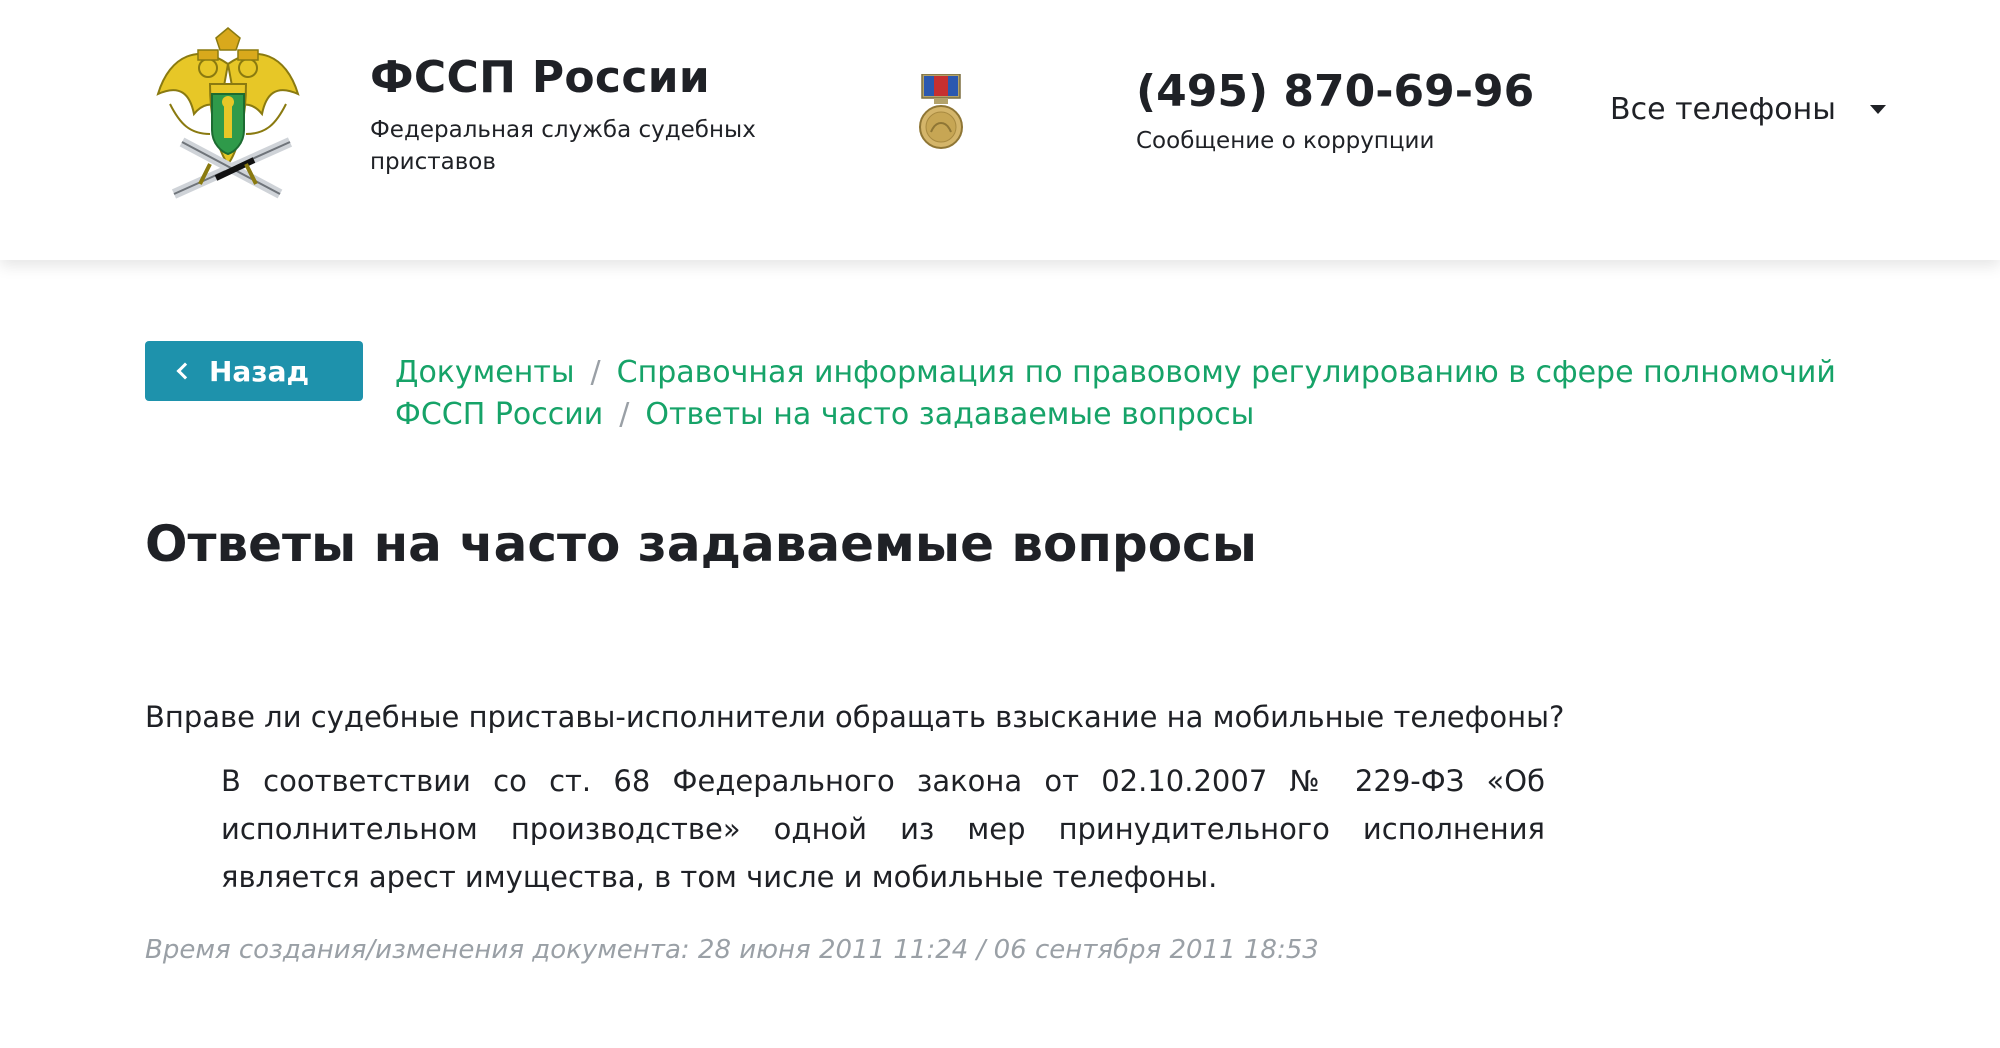 This screenshot has height=1048, width=2000. What do you see at coordinates (1877, 109) in the screenshot?
I see `caret-down-icon` at bounding box center [1877, 109].